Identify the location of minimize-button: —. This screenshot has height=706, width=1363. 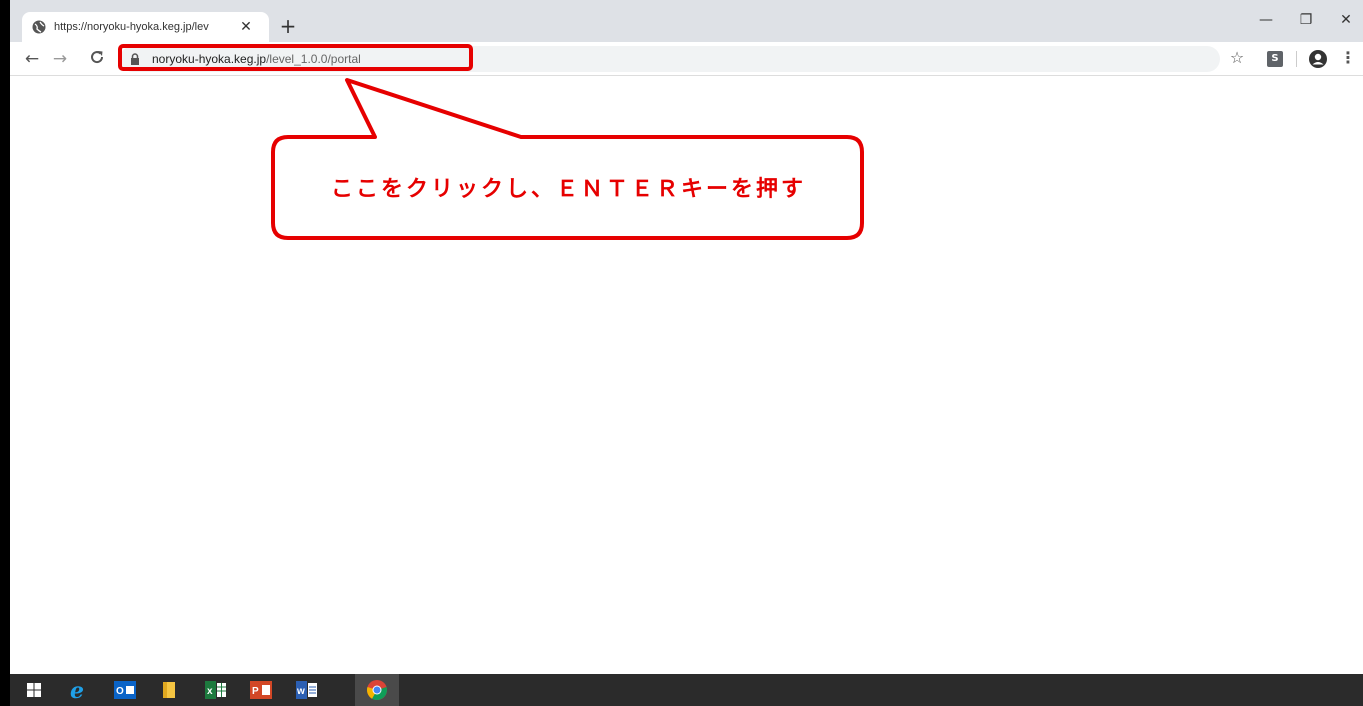
(1266, 20).